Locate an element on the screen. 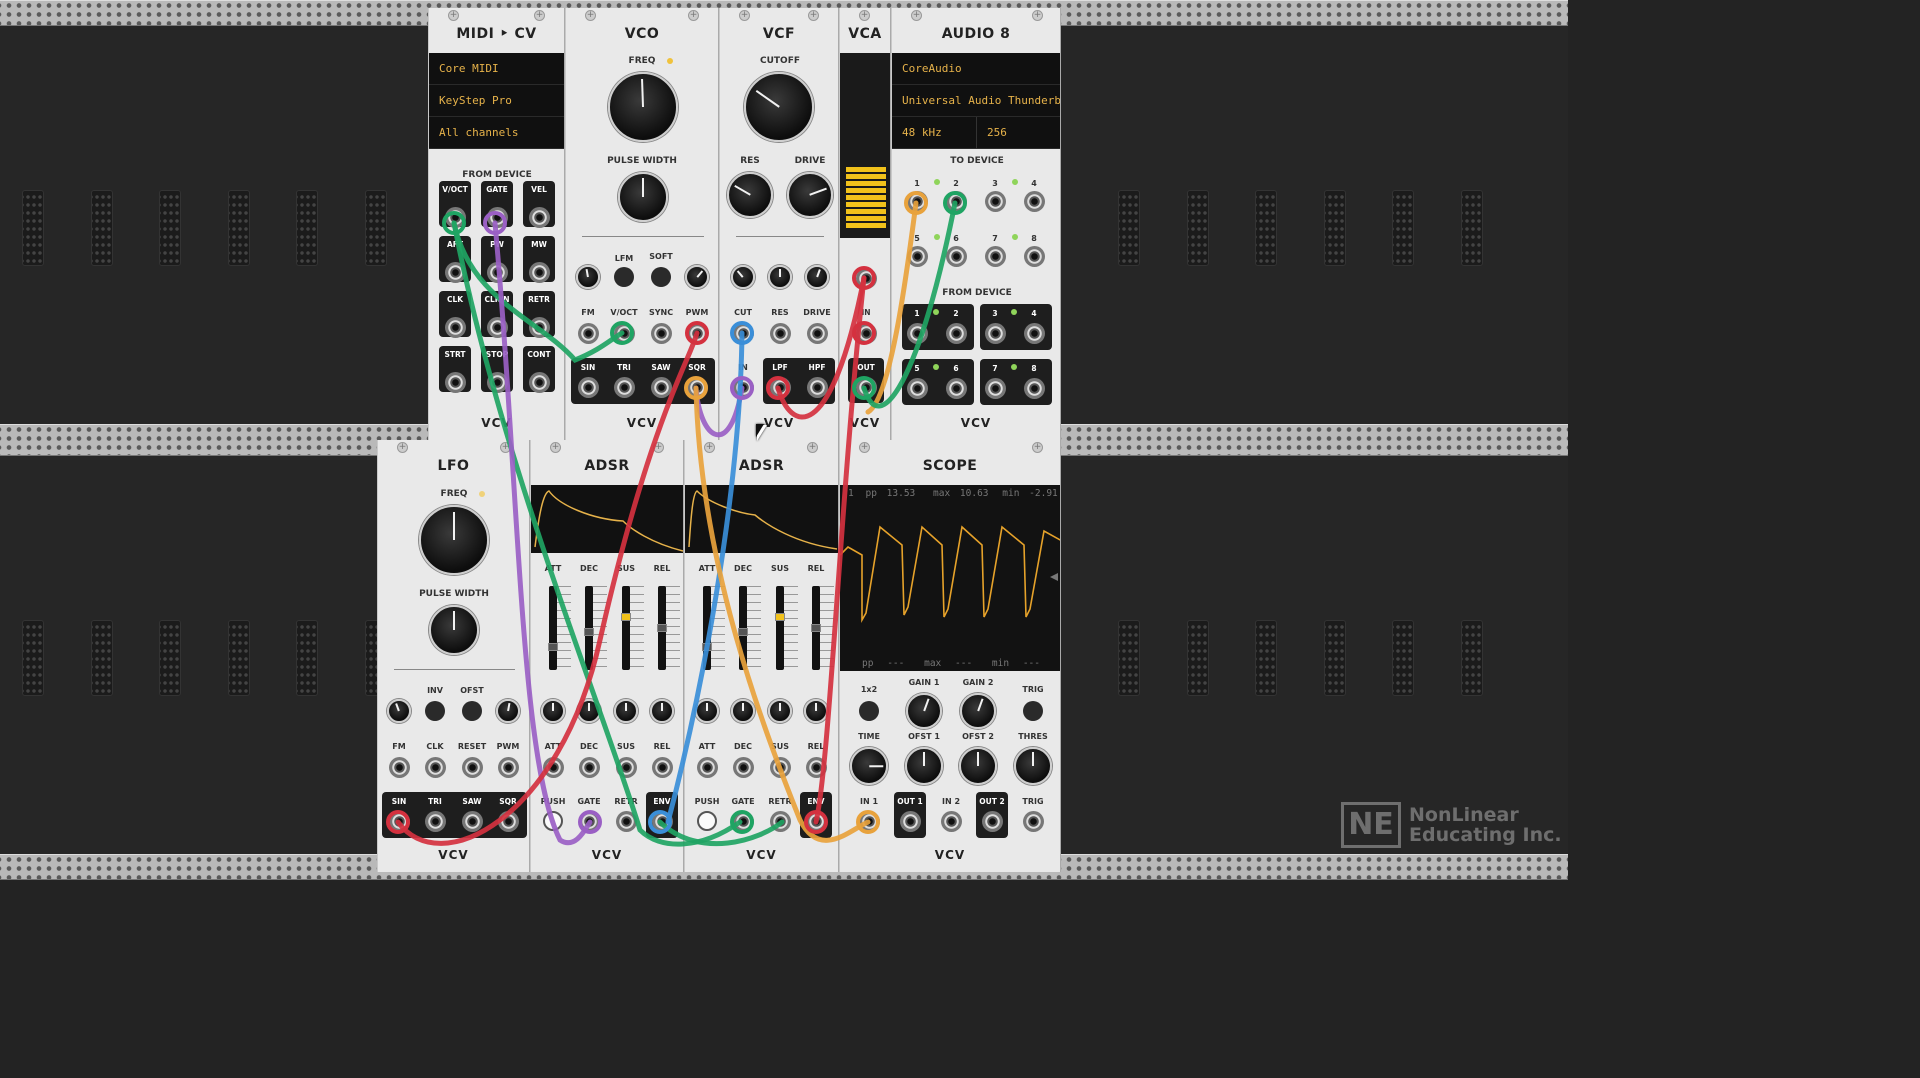 Image resolution: width=1920 pixels, height=1078 pixels. thres-knob is located at coordinates (1033, 766).